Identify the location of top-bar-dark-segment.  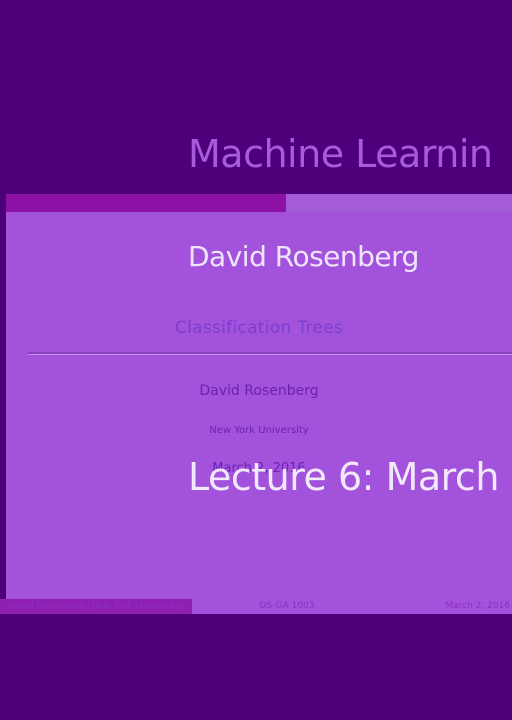
(146, 203).